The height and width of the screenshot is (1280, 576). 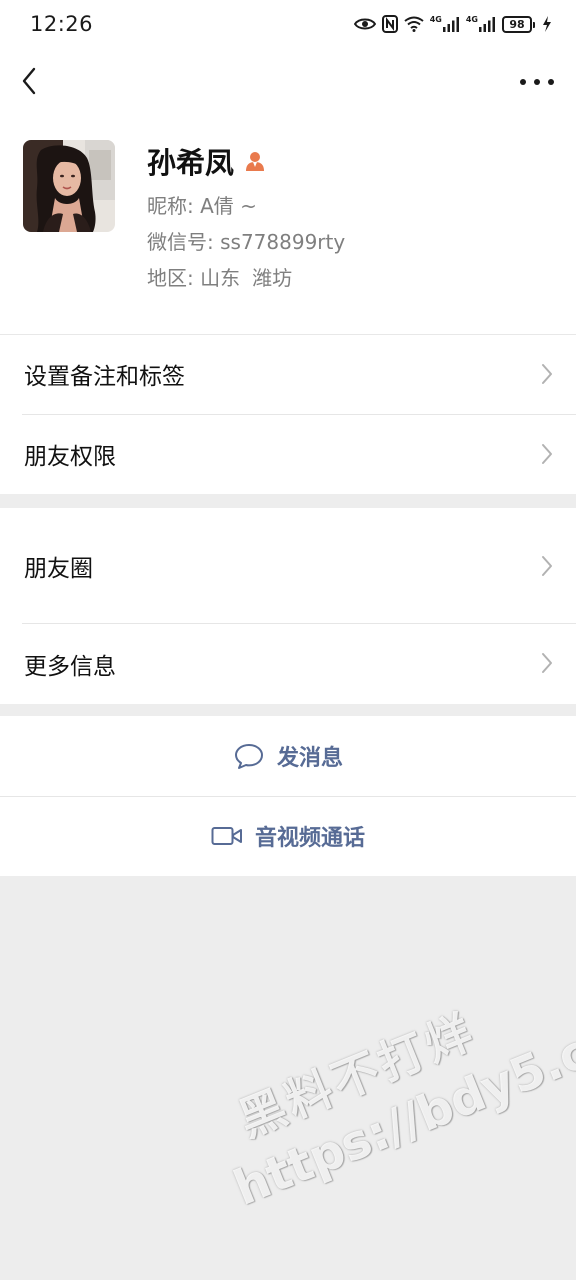 What do you see at coordinates (389, 24) in the screenshot?
I see `nfc-icon` at bounding box center [389, 24].